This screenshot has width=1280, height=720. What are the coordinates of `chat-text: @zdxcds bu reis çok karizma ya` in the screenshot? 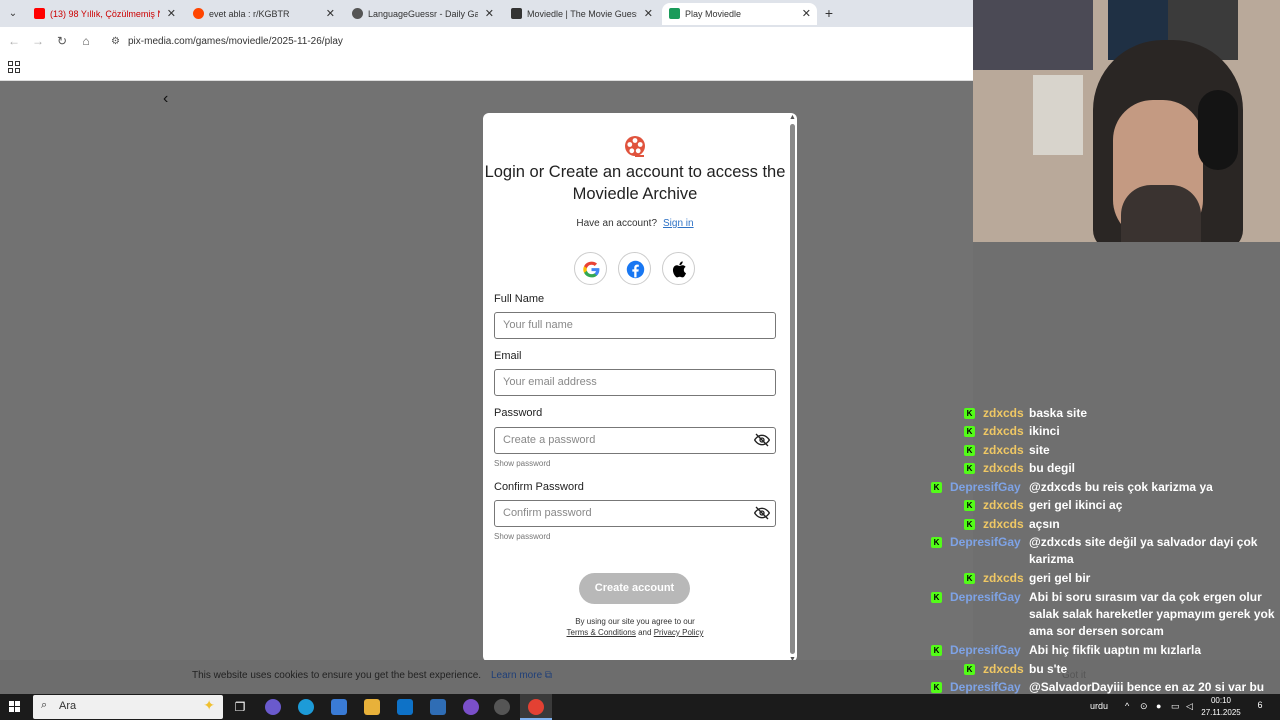 It's located at (1121, 487).